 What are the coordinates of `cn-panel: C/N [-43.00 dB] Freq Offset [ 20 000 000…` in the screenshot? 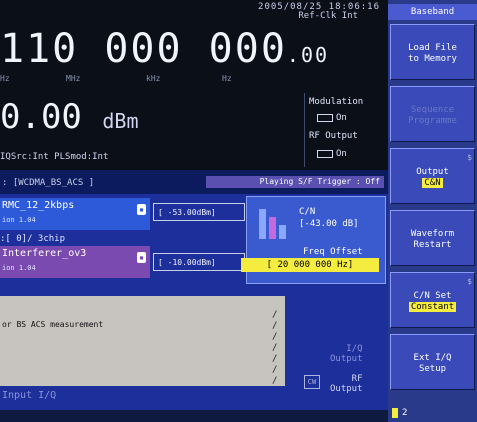 It's located at (313, 240).